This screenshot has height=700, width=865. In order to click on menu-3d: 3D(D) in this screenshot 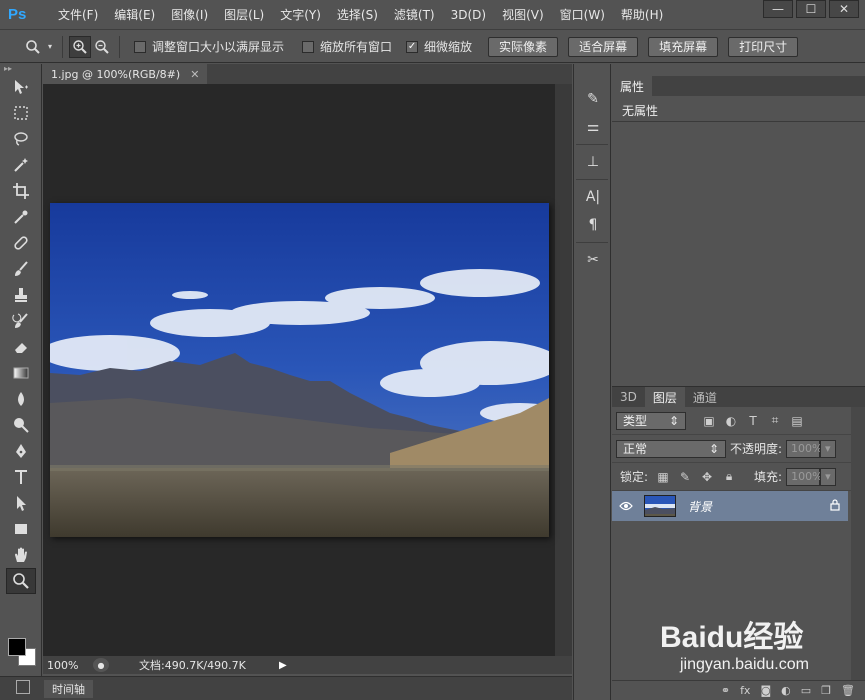, I will do `click(468, 15)`.